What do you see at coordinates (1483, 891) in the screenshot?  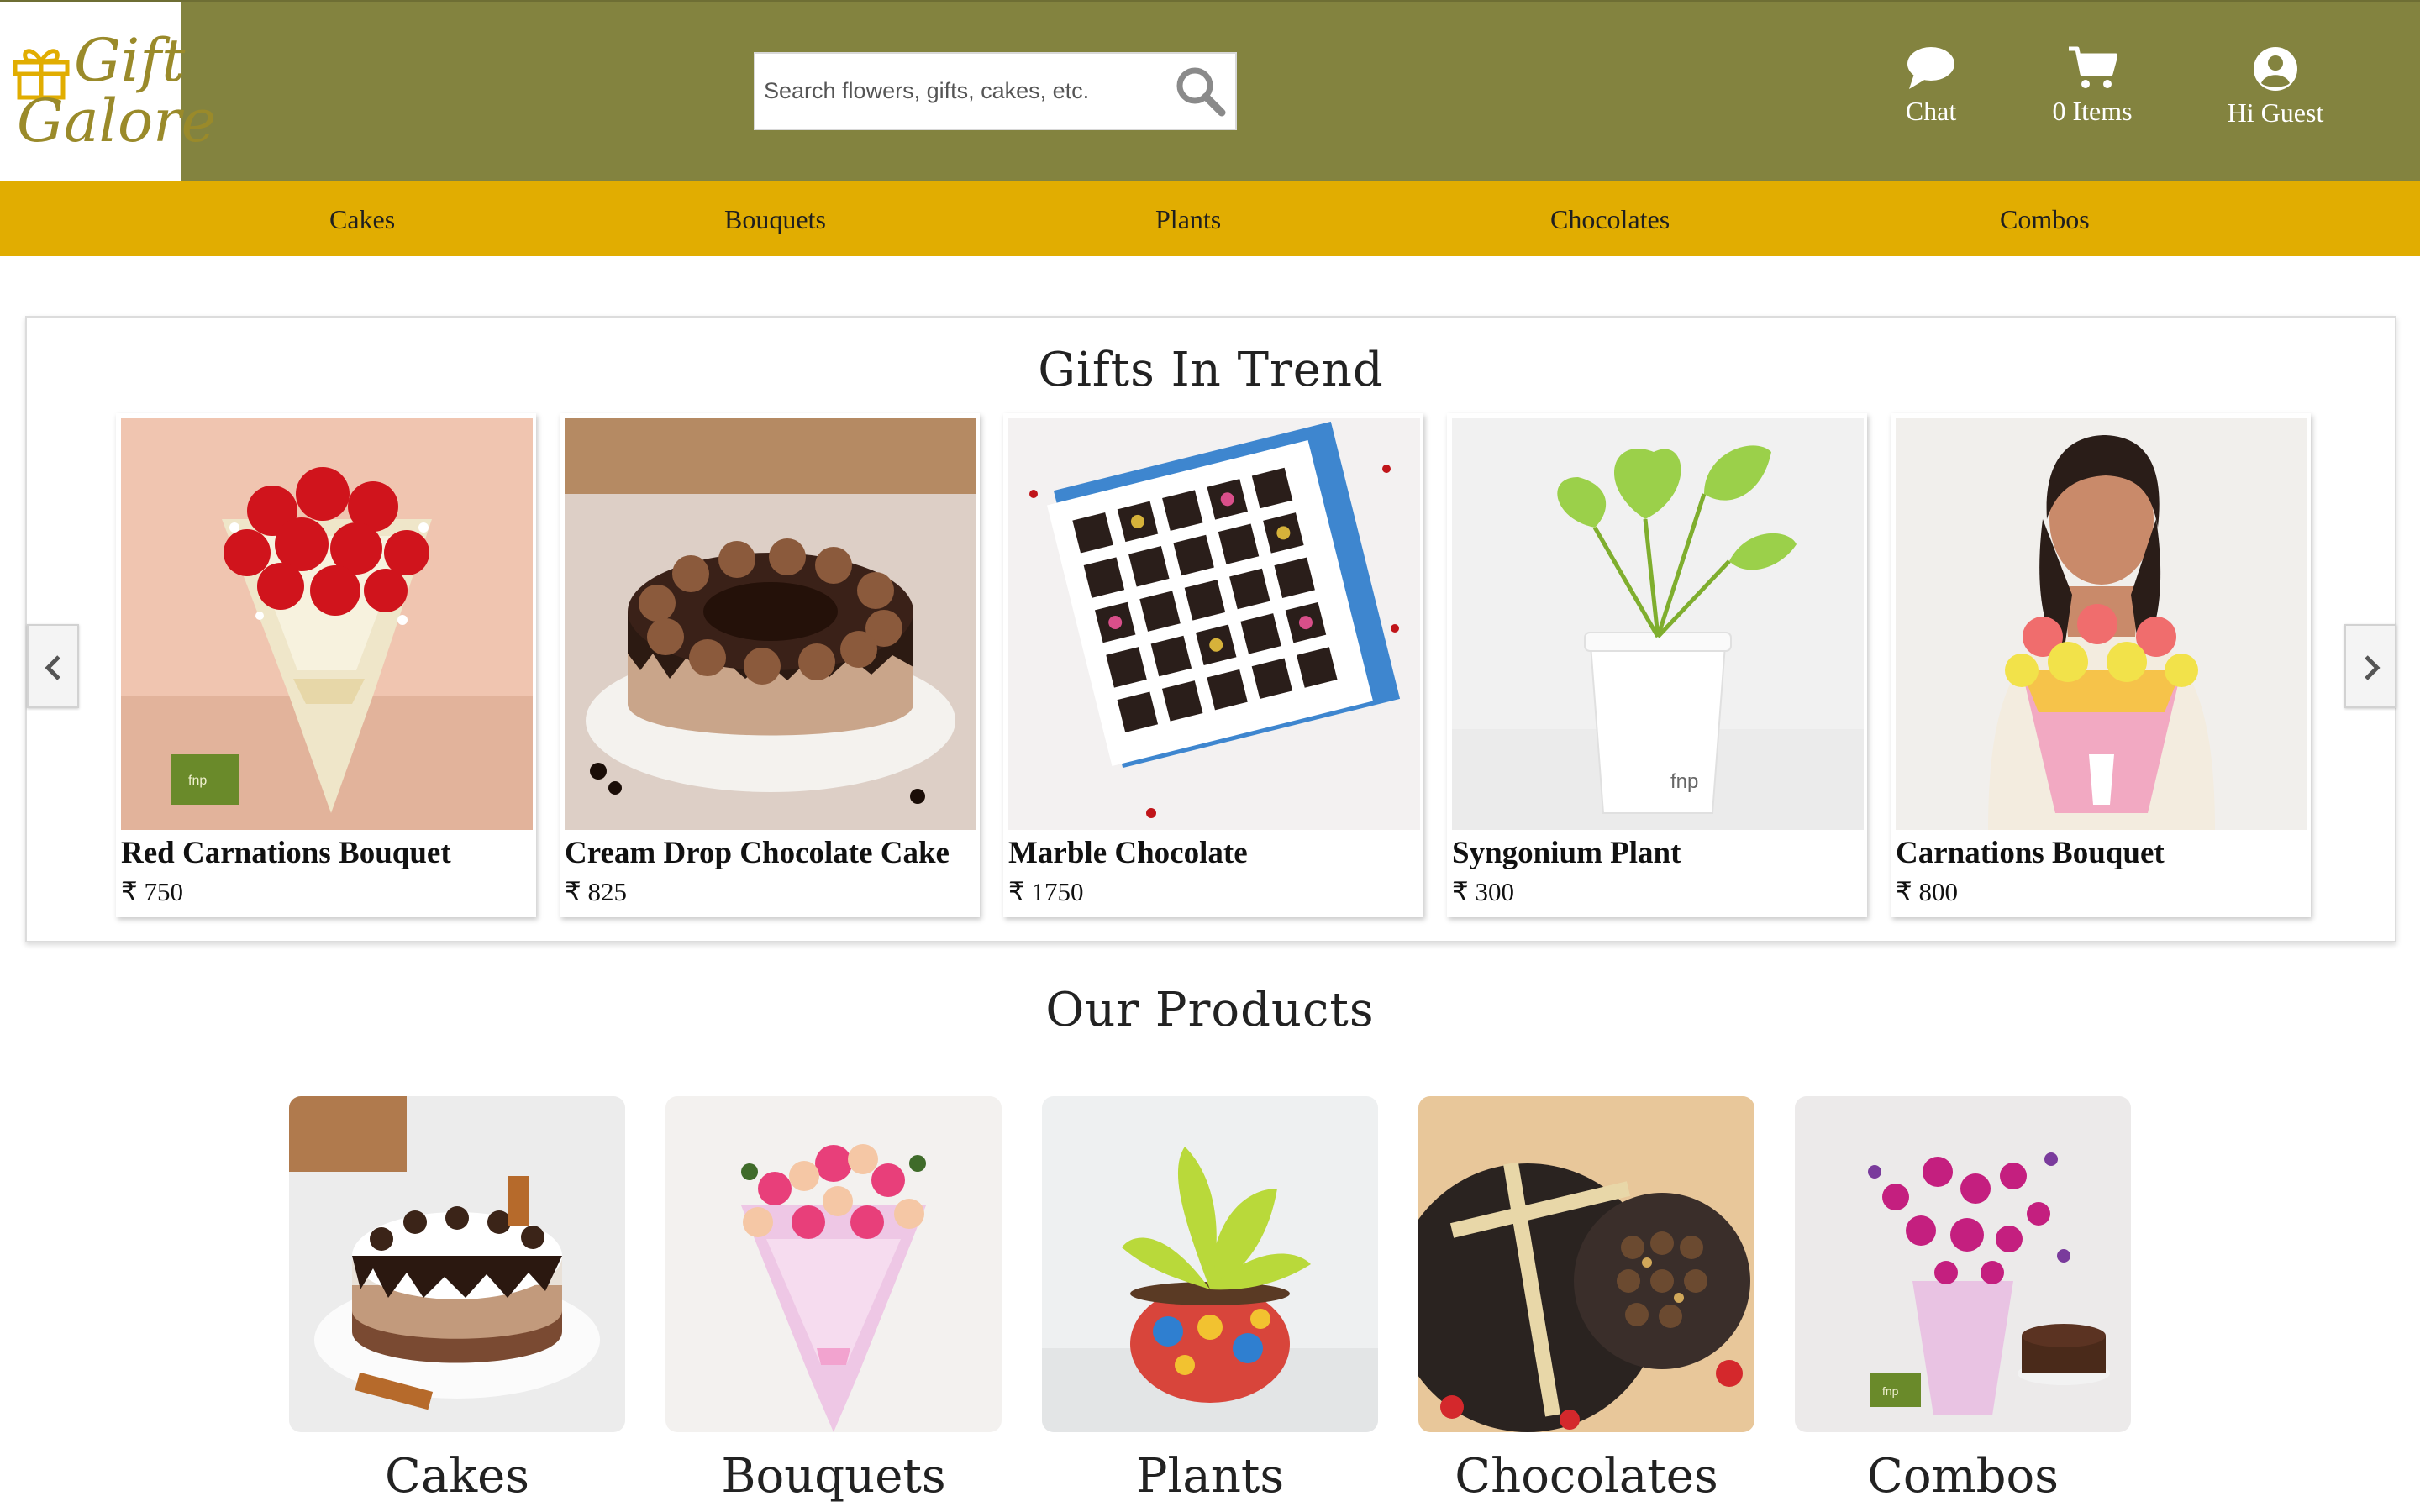 I see `product-price: ₹ 300` at bounding box center [1483, 891].